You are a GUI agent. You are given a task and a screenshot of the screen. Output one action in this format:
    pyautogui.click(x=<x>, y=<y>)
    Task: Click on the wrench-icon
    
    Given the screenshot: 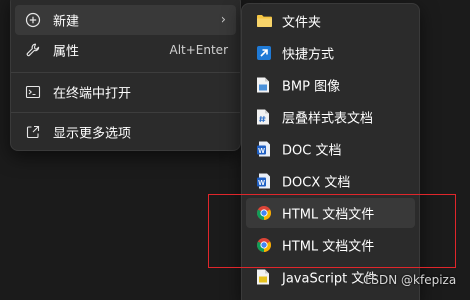 What is the action you would take?
    pyautogui.click(x=33, y=50)
    